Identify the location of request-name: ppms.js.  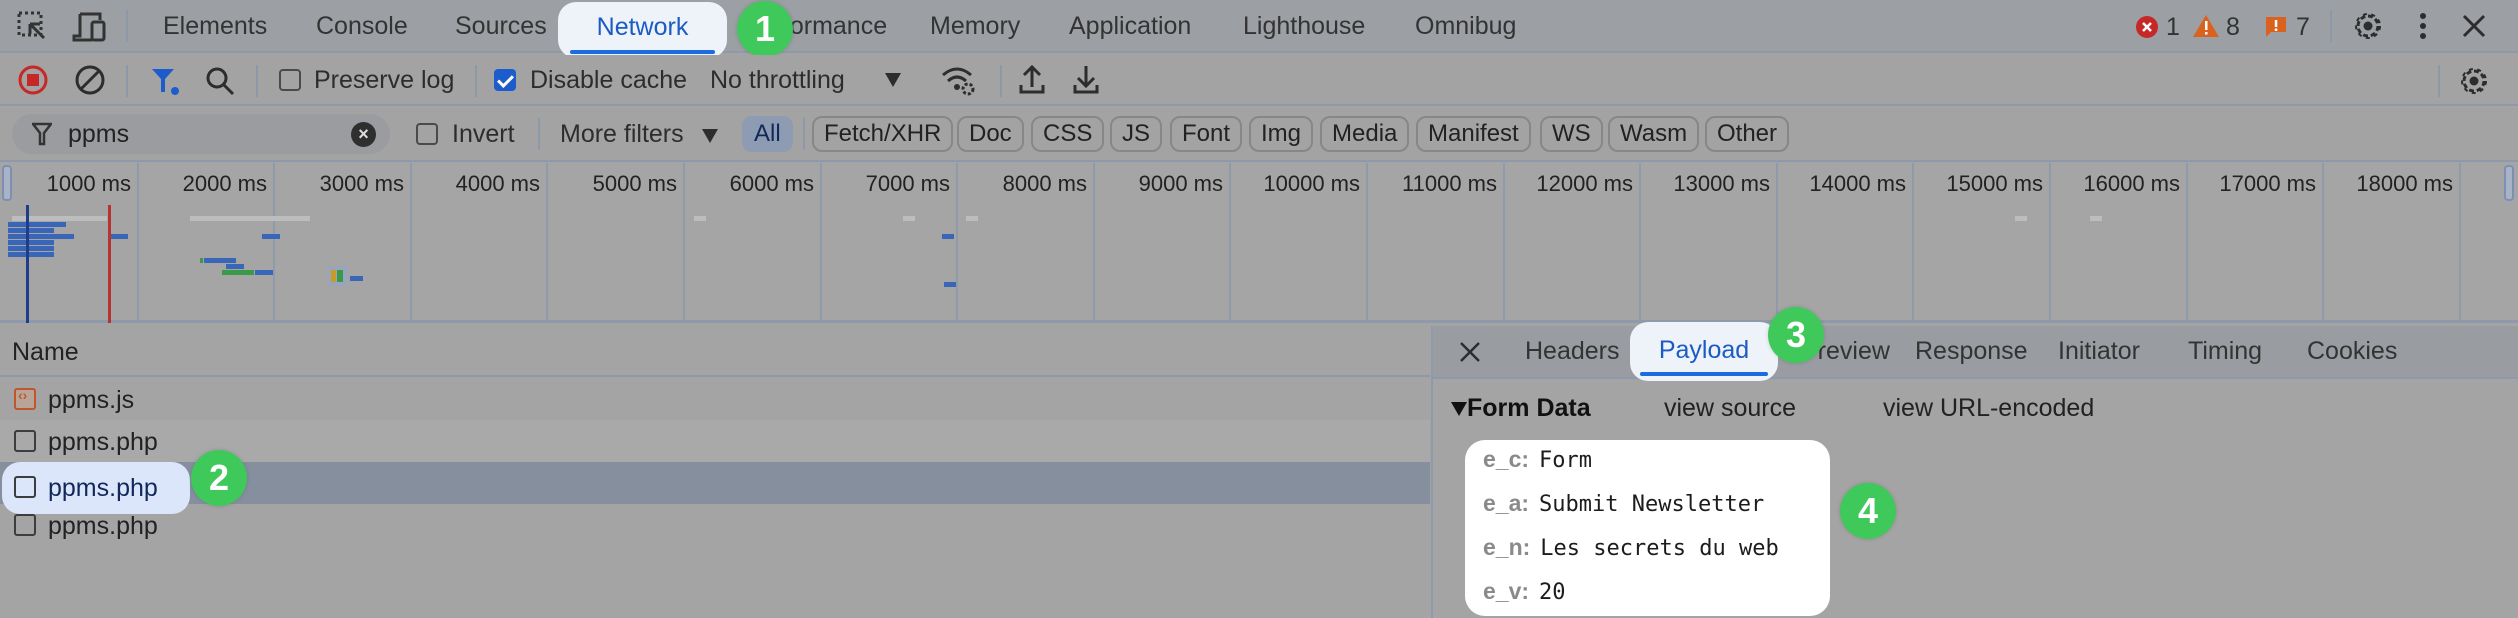
(91, 400).